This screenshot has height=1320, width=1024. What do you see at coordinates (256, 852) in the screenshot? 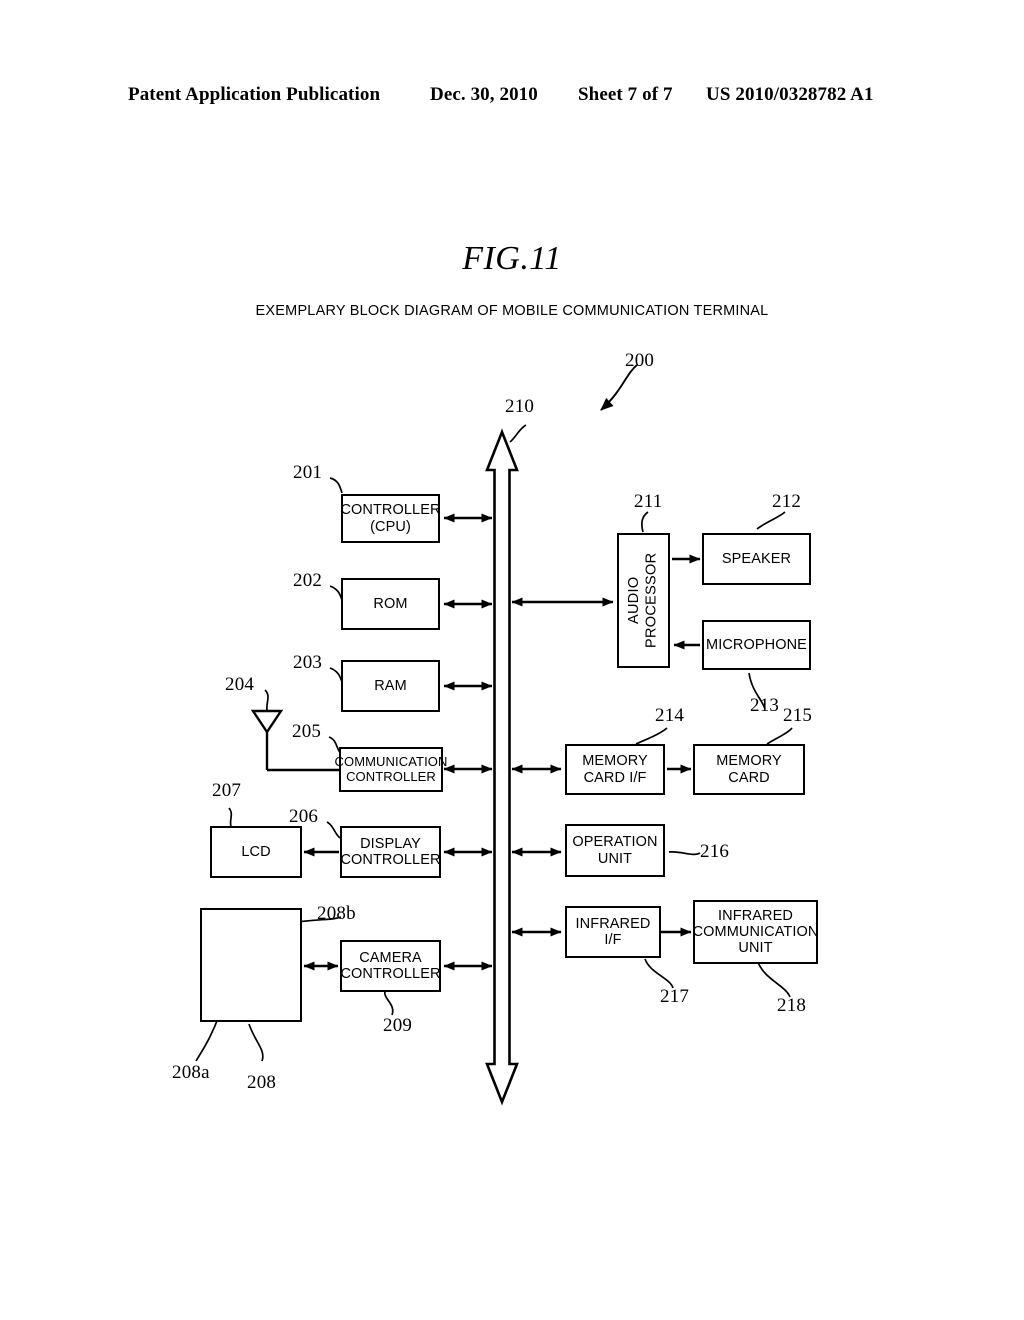
I see `block-lcd: LCD` at bounding box center [256, 852].